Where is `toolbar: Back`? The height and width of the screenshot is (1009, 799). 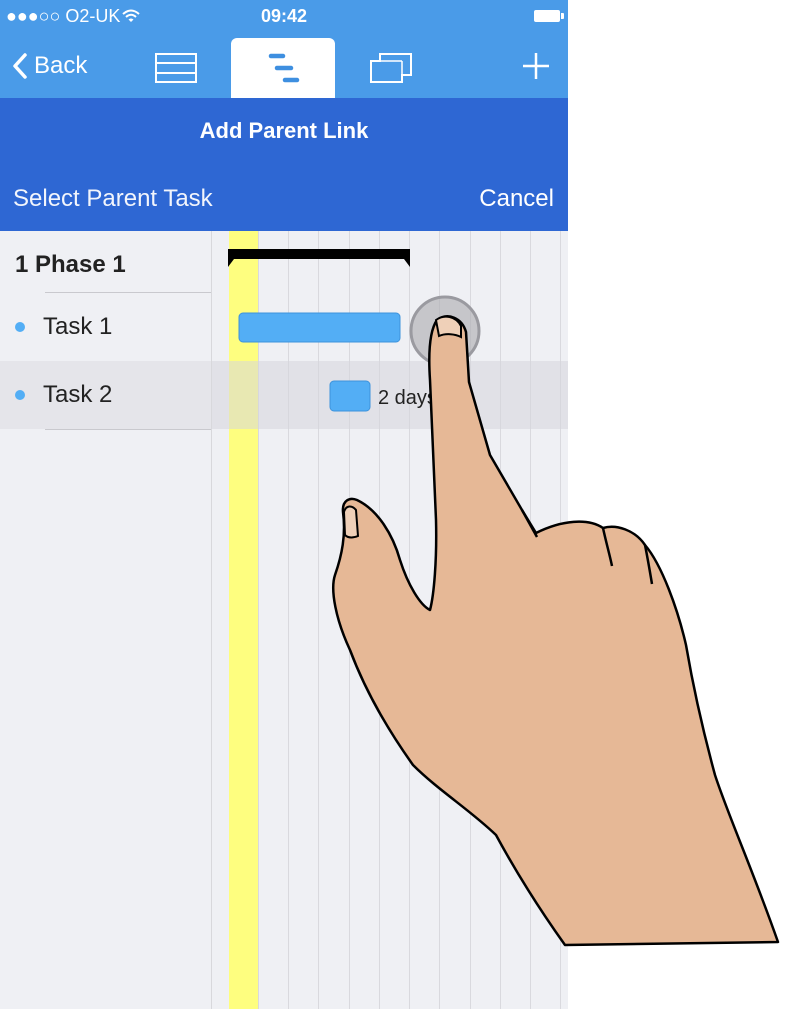 toolbar: Back is located at coordinates (284, 66).